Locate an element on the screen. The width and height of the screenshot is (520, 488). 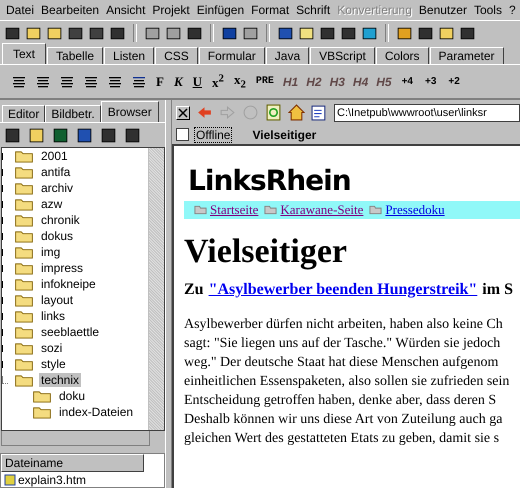
column-header: Dateiname is located at coordinates (72, 463).